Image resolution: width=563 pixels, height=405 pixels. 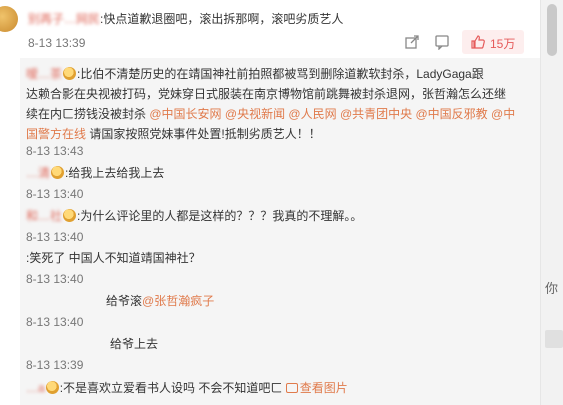 What do you see at coordinates (552, 30) in the screenshot?
I see `scrollbar-thumb` at bounding box center [552, 30].